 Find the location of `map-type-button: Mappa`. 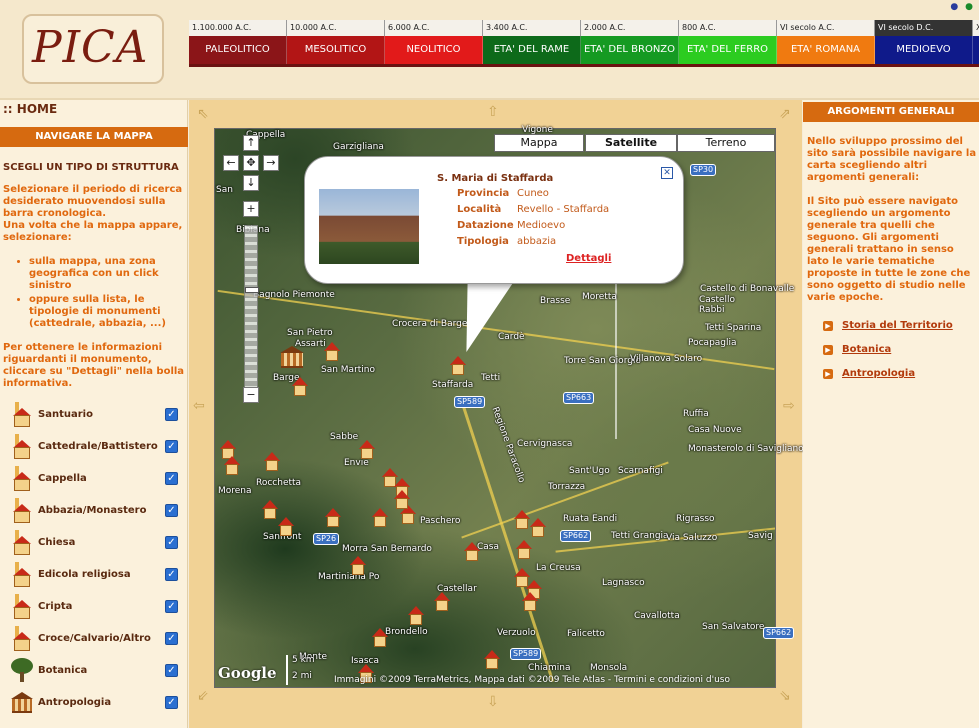

map-type-button: Mappa is located at coordinates (539, 143).